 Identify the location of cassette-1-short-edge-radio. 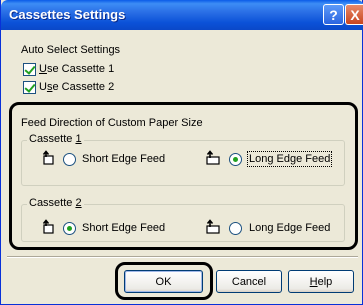
(69, 159).